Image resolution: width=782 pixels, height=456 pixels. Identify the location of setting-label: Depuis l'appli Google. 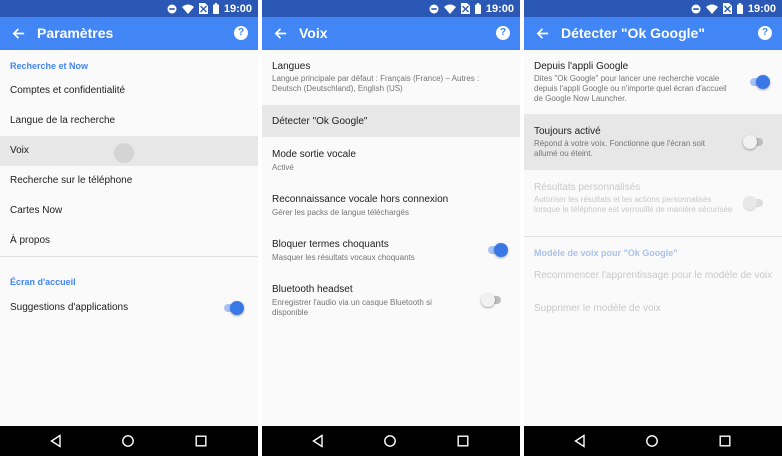
(581, 66).